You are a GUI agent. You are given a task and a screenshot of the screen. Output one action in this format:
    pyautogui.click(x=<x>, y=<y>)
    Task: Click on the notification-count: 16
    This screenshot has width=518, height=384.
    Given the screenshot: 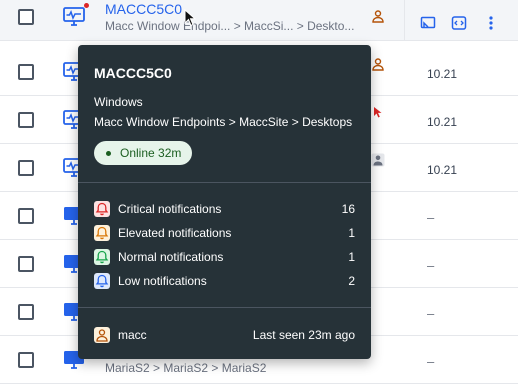 What is the action you would take?
    pyautogui.click(x=348, y=209)
    